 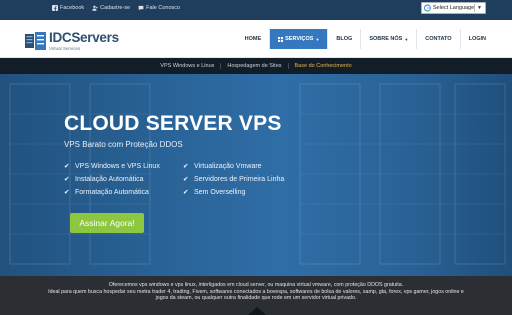 I want to click on feature-label: VPS Windows e VPS Linux, so click(x=117, y=166).